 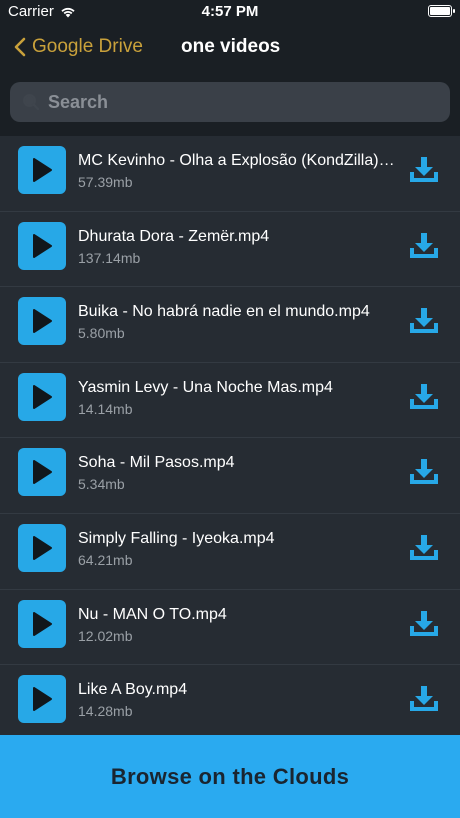 I want to click on file-size: 5.80mb, so click(x=101, y=333).